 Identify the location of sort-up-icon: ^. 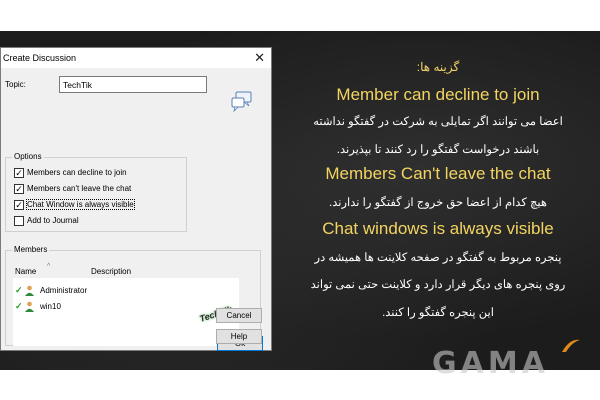
(49, 266).